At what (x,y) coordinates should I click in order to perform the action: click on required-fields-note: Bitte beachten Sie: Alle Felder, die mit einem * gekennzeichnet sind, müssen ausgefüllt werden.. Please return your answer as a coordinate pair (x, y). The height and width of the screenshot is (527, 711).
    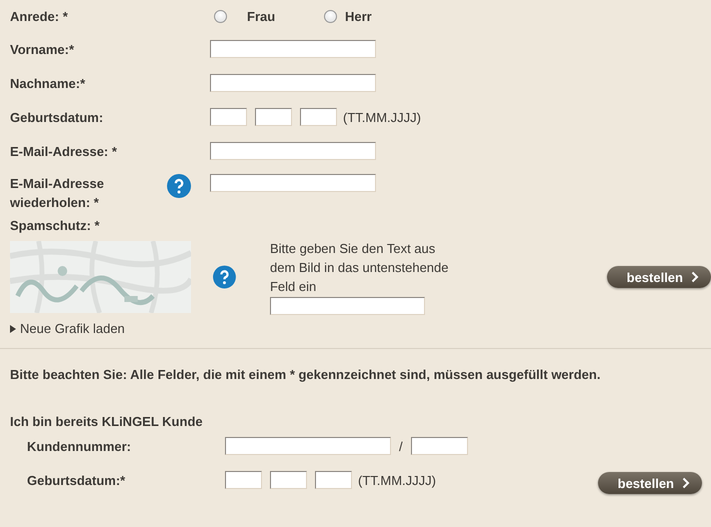
    Looking at the image, I should click on (306, 374).